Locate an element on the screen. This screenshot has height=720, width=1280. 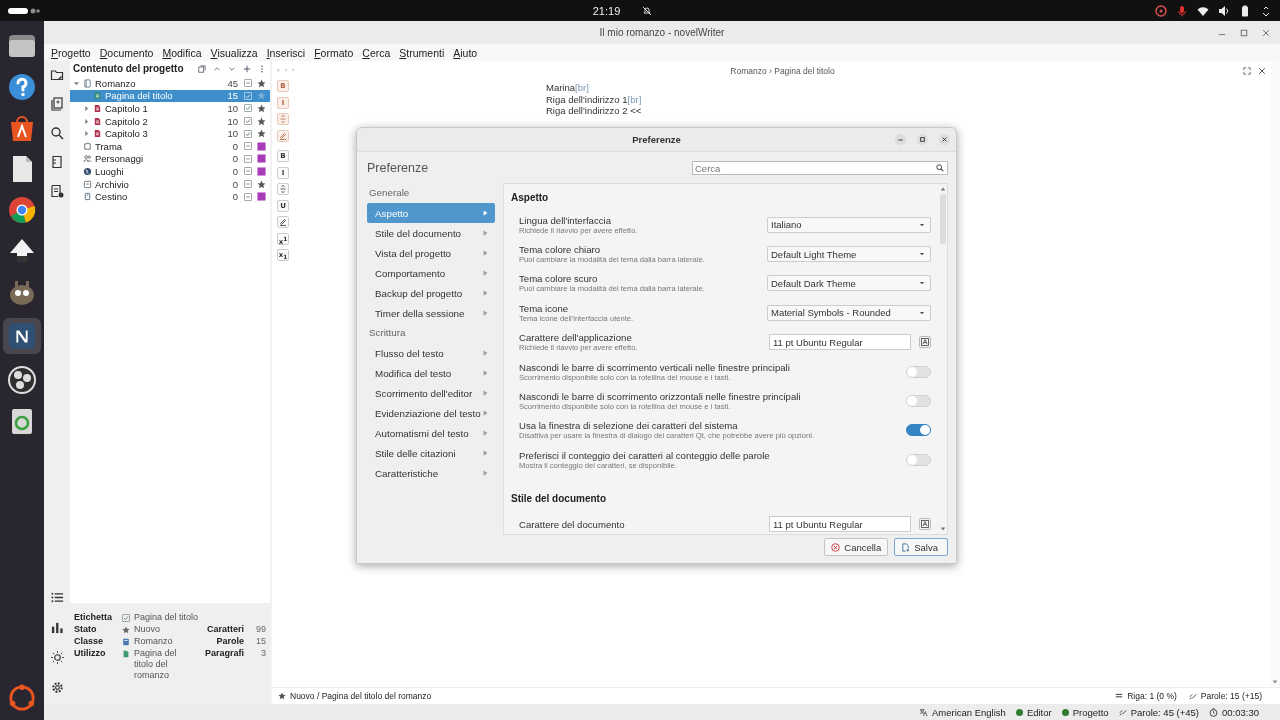
folder-edit-icon is located at coordinates (57, 75).